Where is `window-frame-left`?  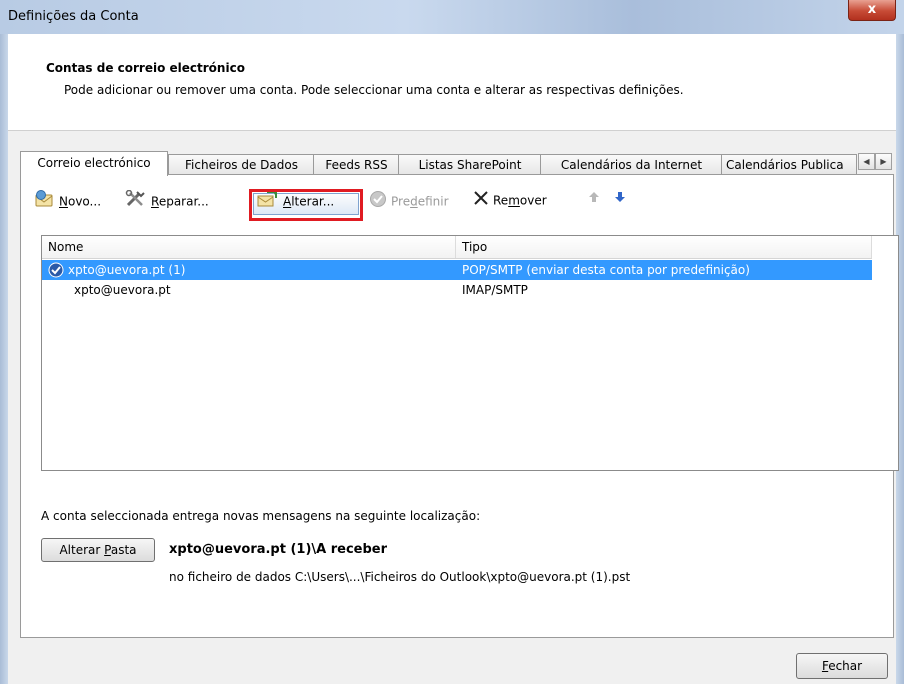
window-frame-left is located at coordinates (4, 359).